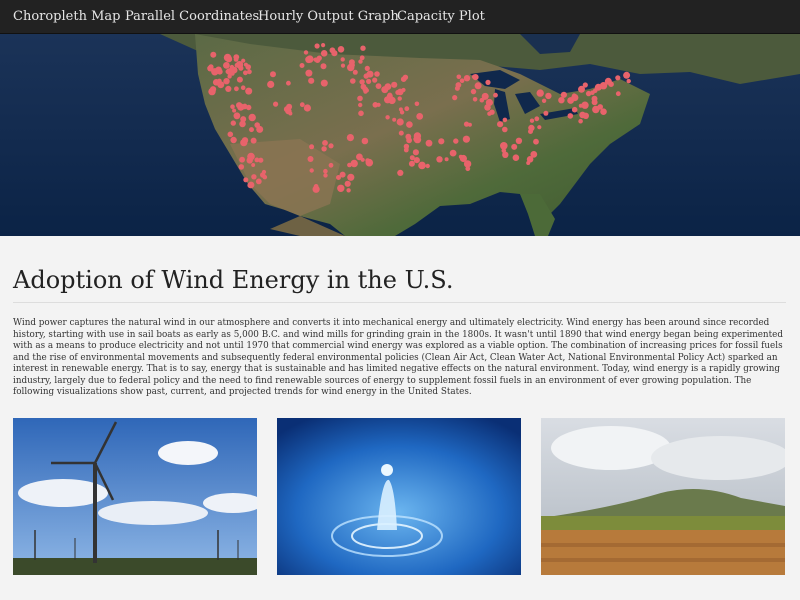 The image size is (800, 600). Describe the element at coordinates (233, 280) in the screenshot. I see `page-title: Adoption of Wind Energy in the U.S.` at that location.